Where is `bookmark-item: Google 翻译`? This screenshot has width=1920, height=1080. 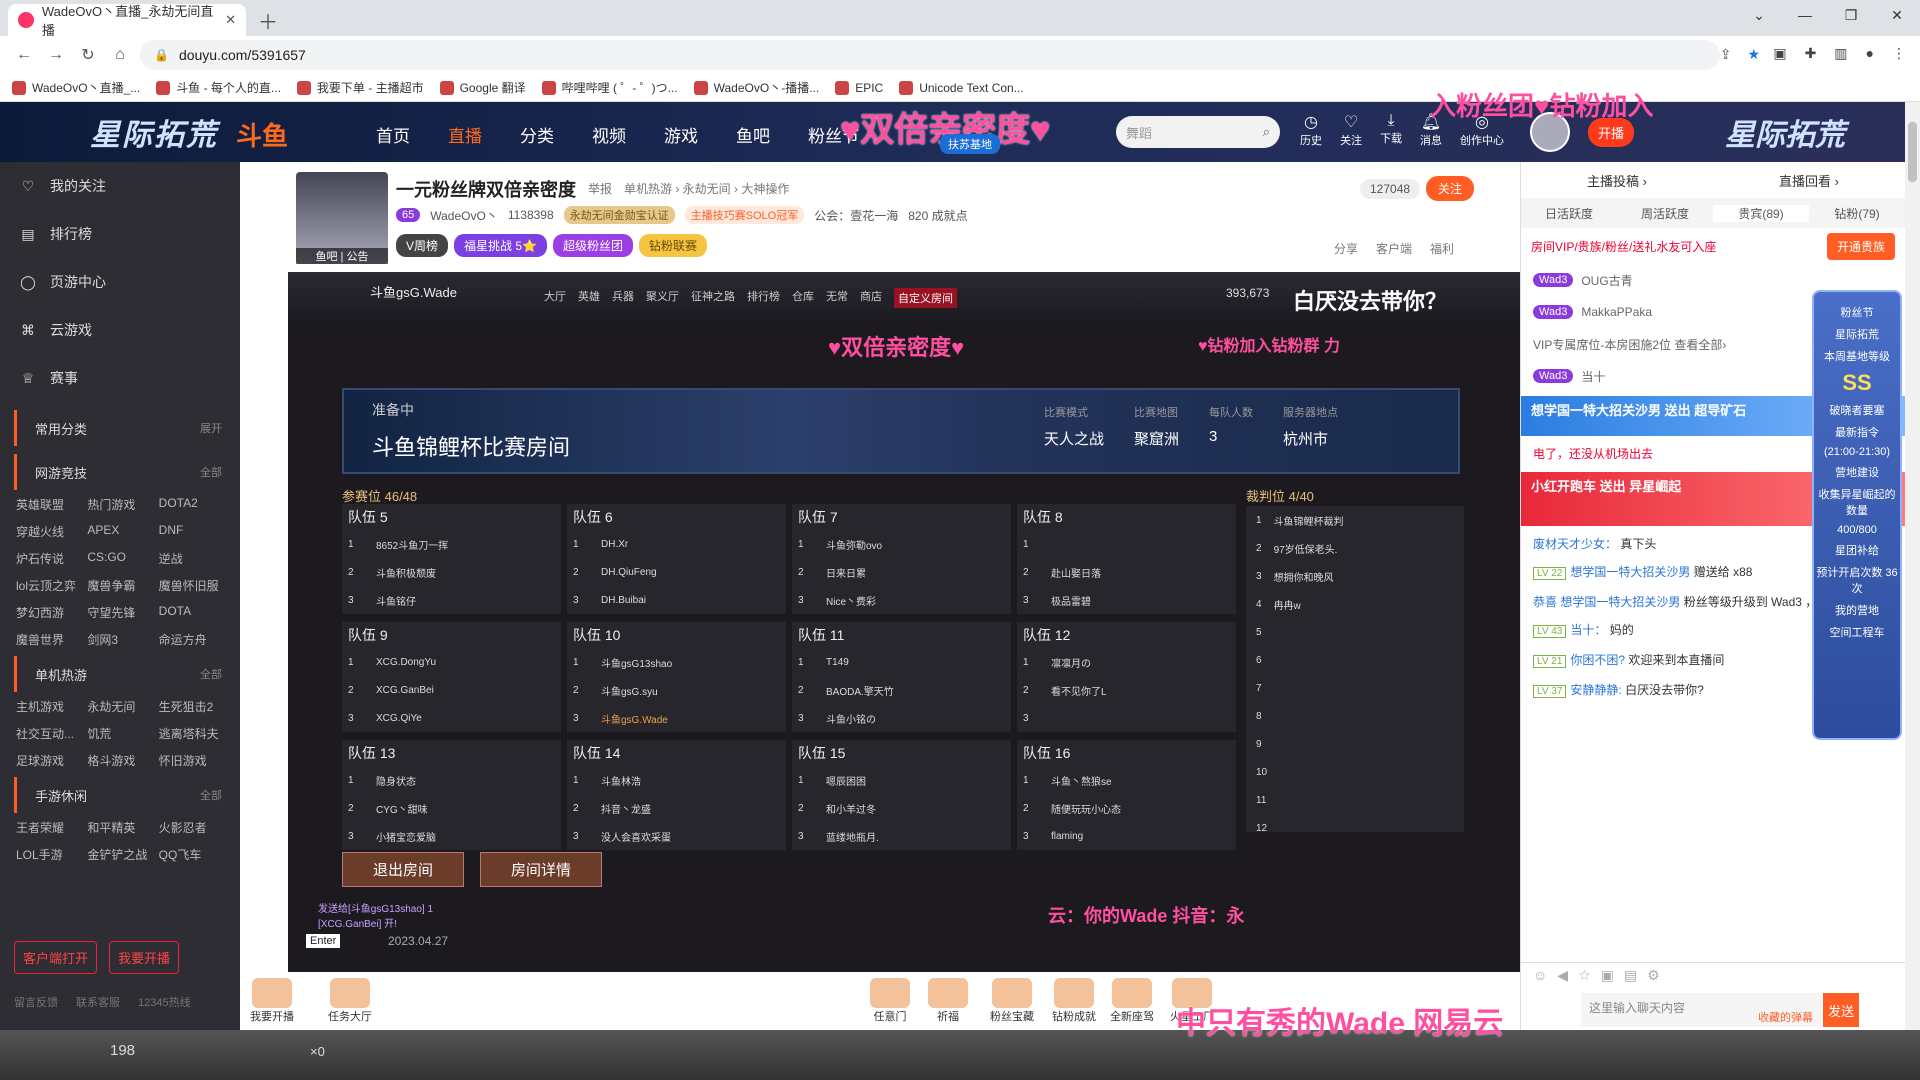
bookmark-item: Google 翻译 is located at coordinates (482, 87).